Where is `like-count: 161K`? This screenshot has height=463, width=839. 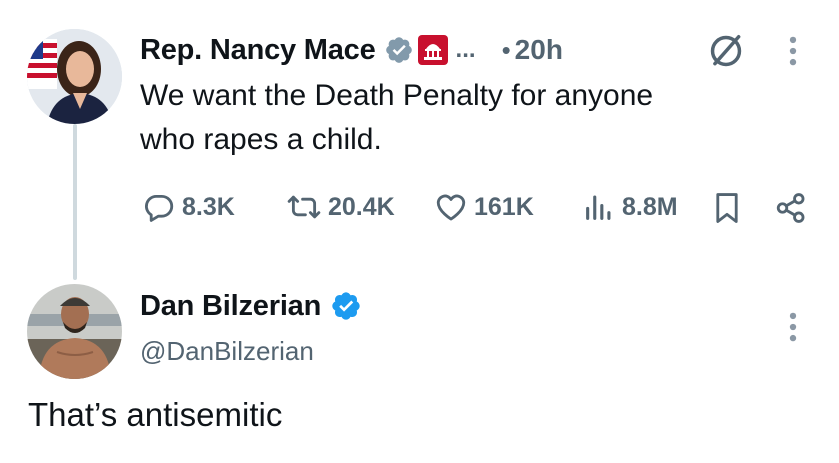 like-count: 161K is located at coordinates (504, 206).